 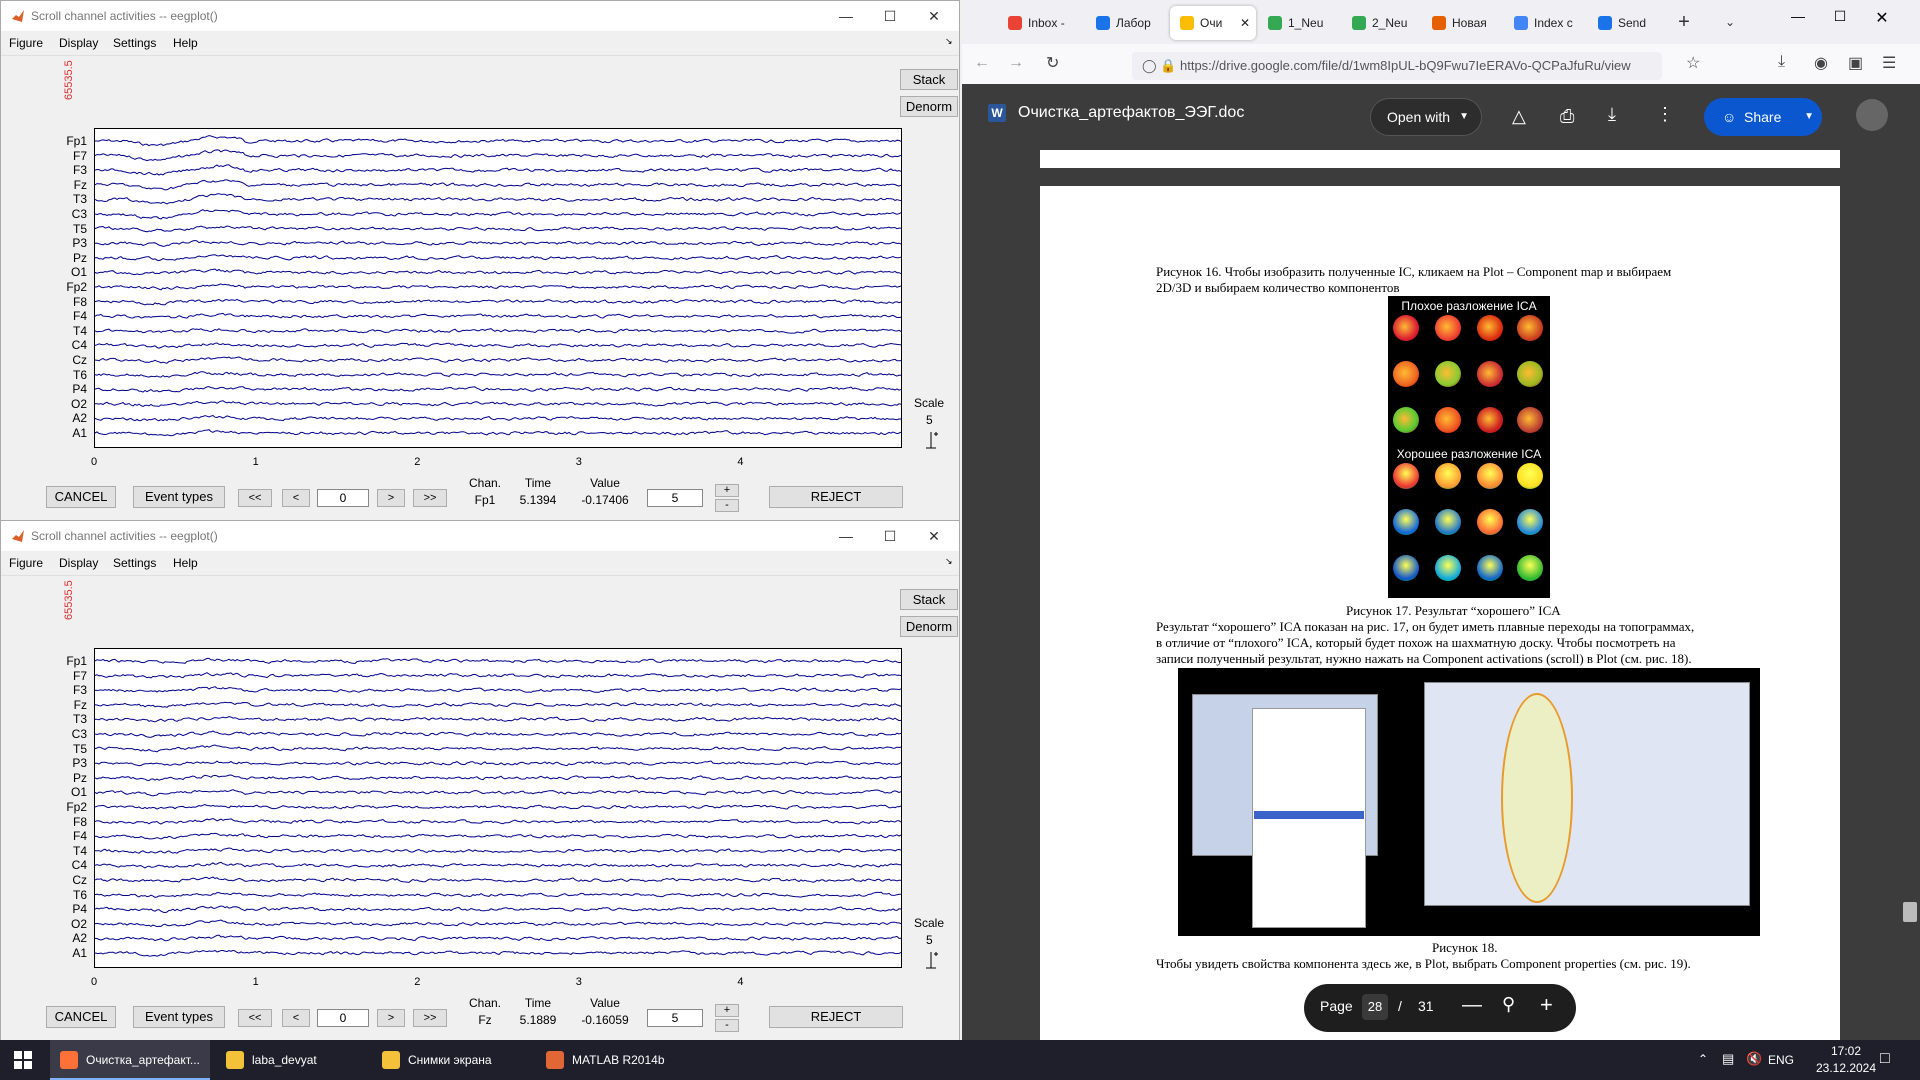 I want to click on share-button: ☺ Share ▼, so click(x=1763, y=117).